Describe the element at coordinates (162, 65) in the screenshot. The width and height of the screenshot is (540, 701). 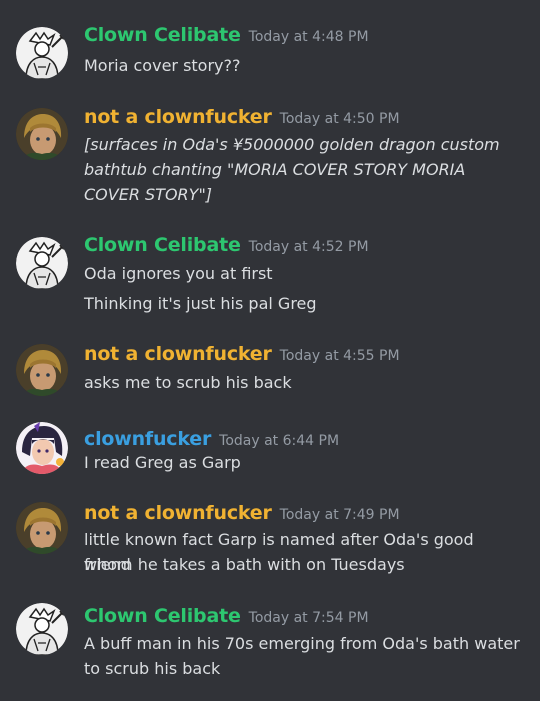
I see `message-line: Moria cover story??` at that location.